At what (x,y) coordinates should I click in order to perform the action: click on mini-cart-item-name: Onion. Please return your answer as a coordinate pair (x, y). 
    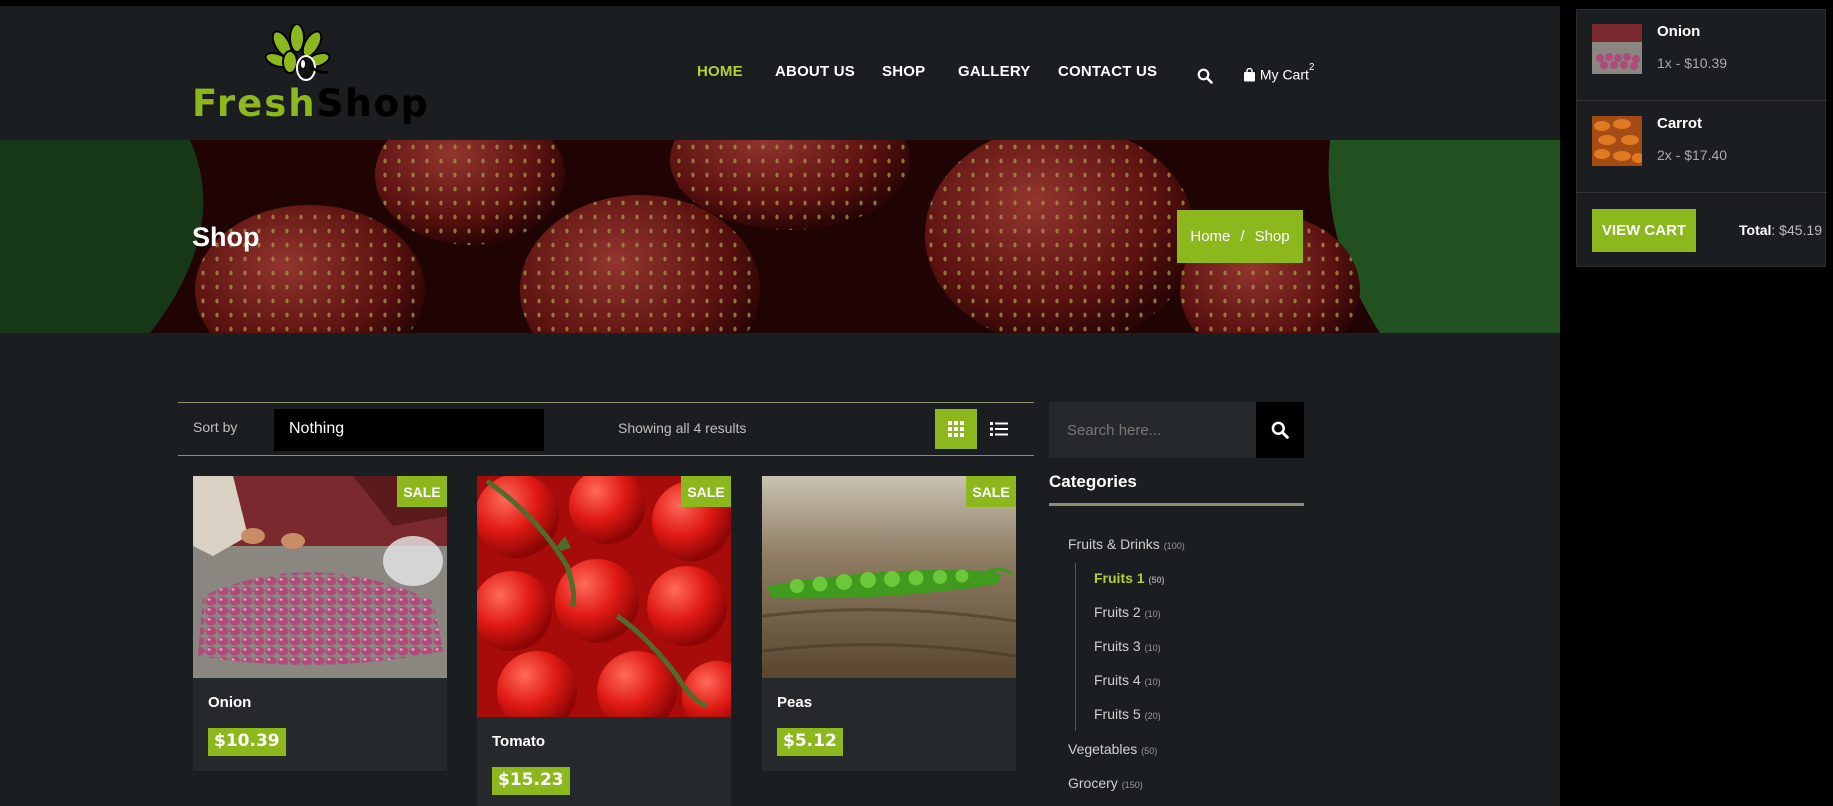
    Looking at the image, I should click on (1678, 31).